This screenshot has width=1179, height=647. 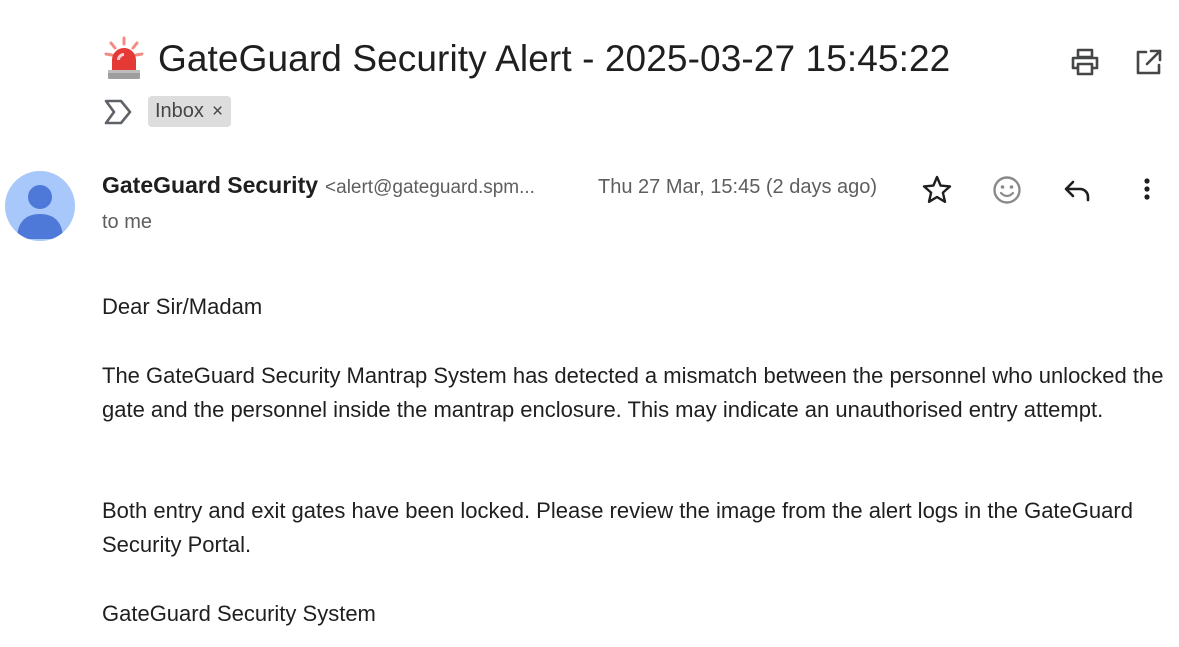 What do you see at coordinates (118, 112) in the screenshot?
I see `important-marker-icon` at bounding box center [118, 112].